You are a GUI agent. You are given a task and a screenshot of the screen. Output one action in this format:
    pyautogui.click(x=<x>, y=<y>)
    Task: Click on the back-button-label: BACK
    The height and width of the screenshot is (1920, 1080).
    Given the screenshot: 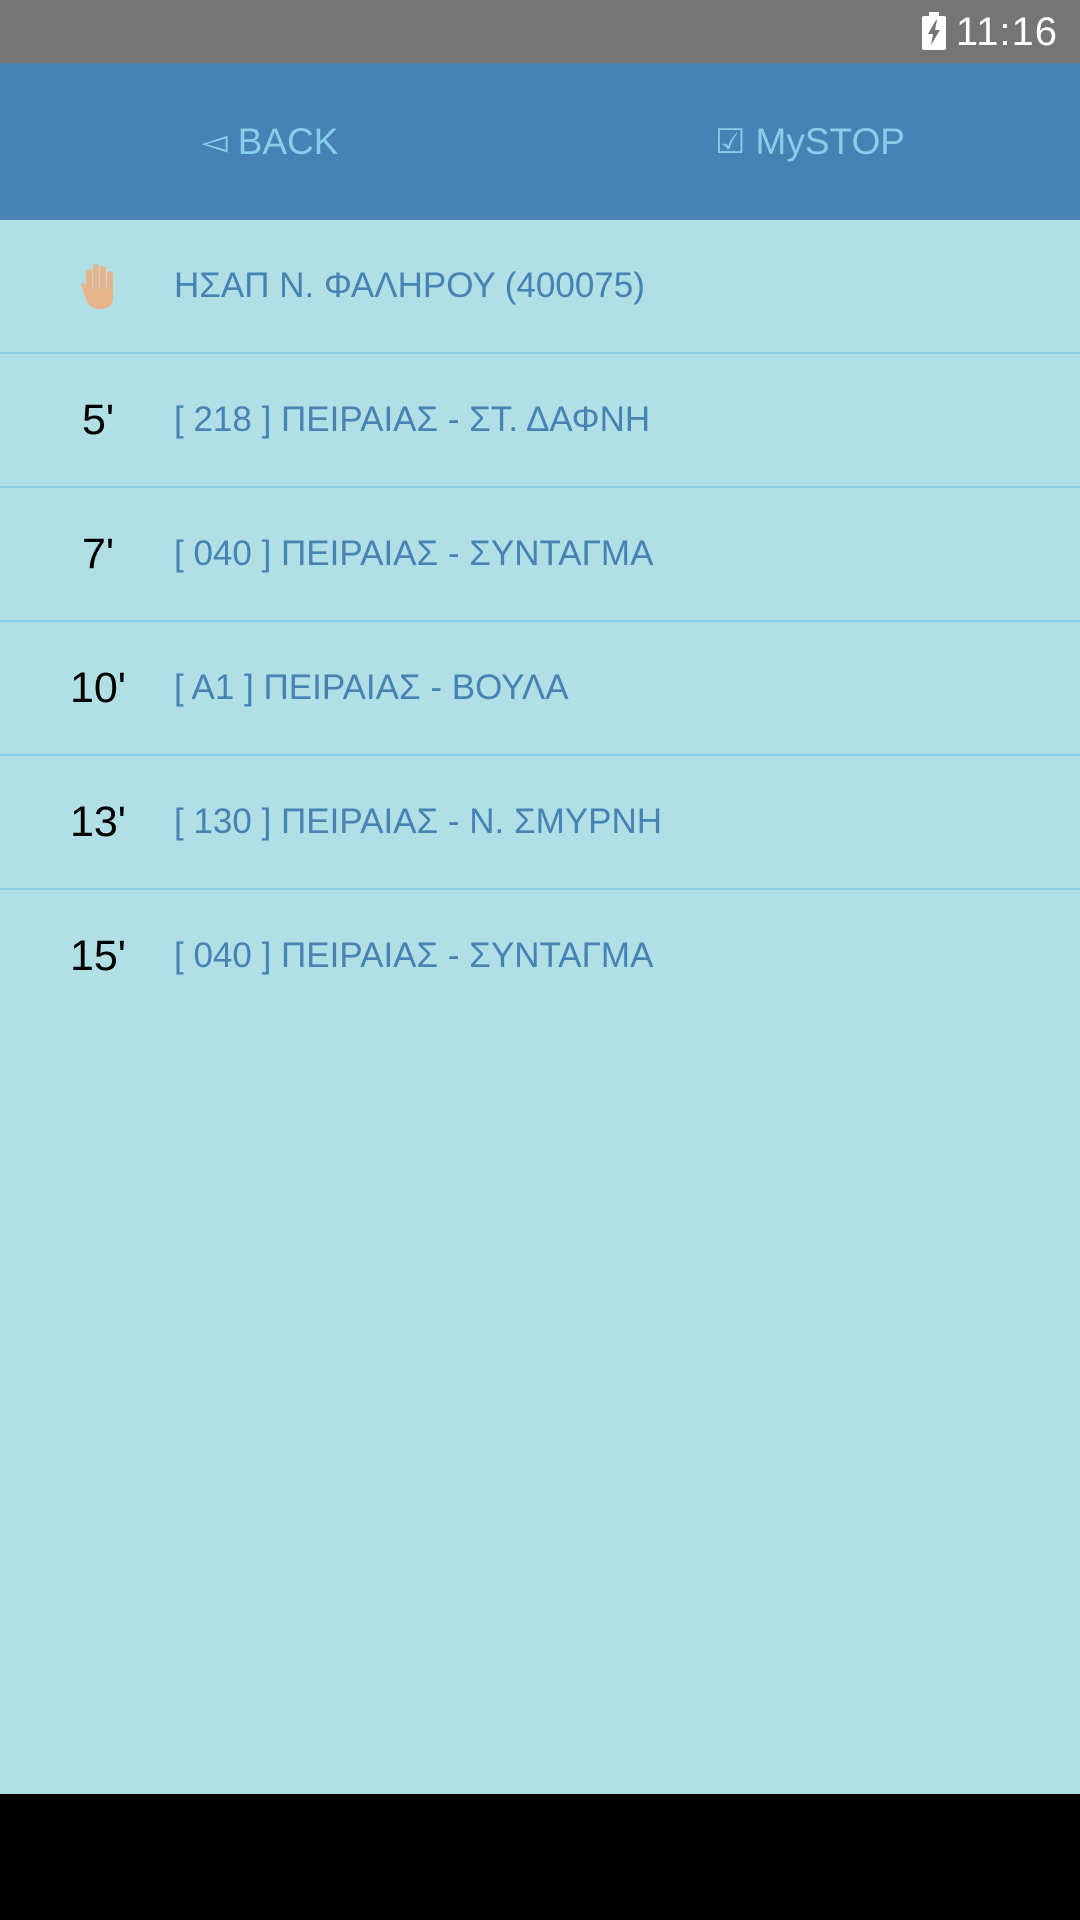 What is the action you would take?
    pyautogui.click(x=288, y=141)
    